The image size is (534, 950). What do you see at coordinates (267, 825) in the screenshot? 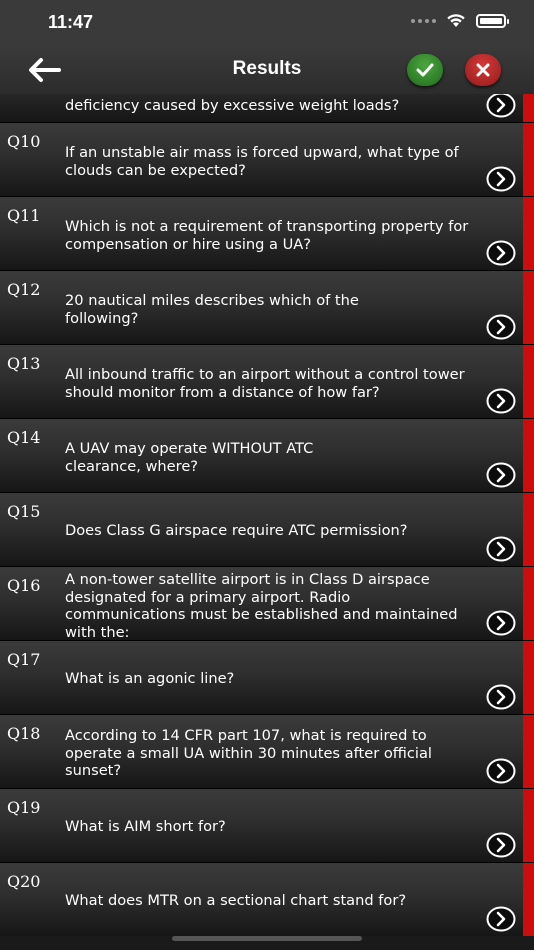
I see `question-row: Q19 What is AIM short for?` at bounding box center [267, 825].